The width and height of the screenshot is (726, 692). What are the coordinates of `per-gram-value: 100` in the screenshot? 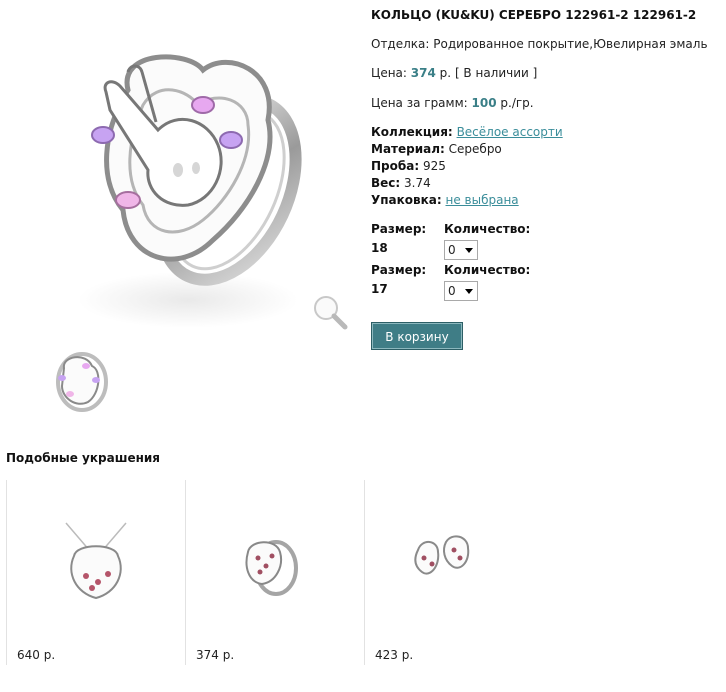 It's located at (484, 103).